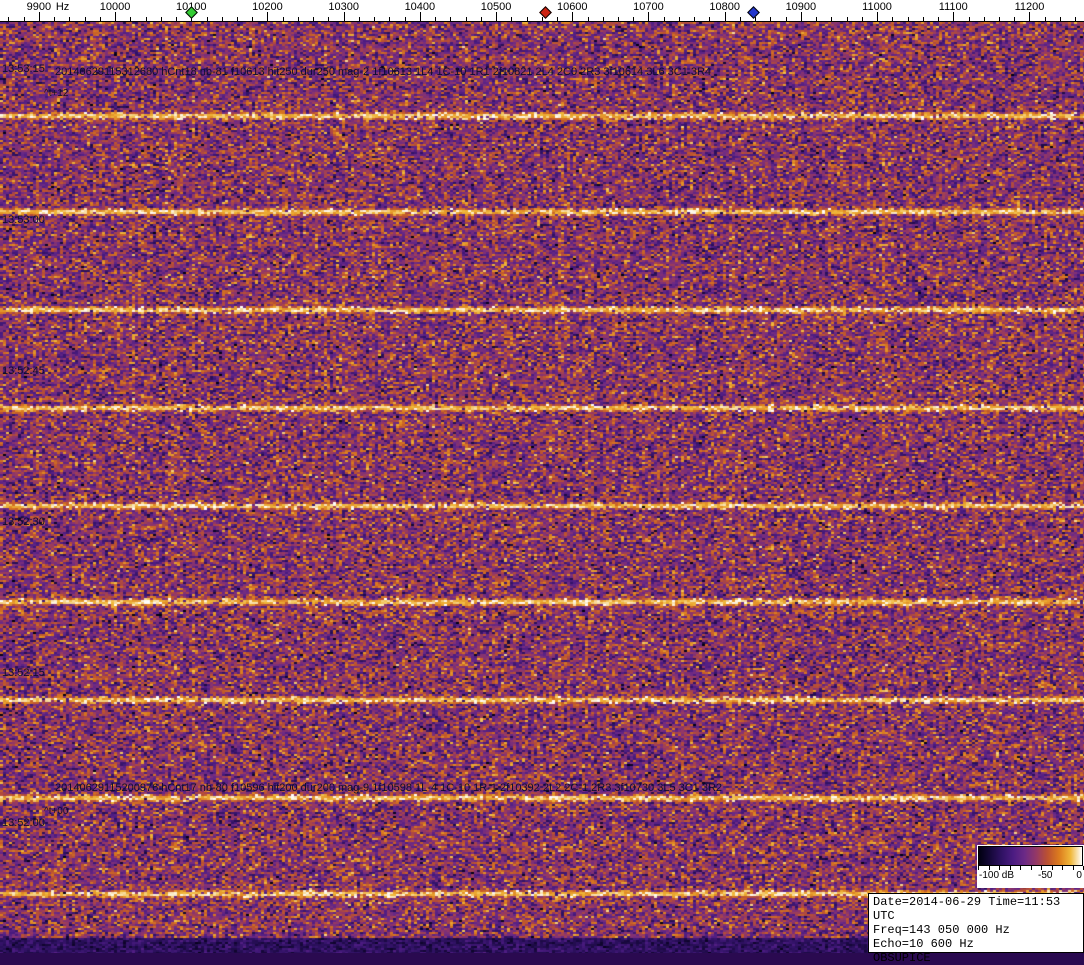  I want to click on freq-tick-label: 11100, so click(953, 7).